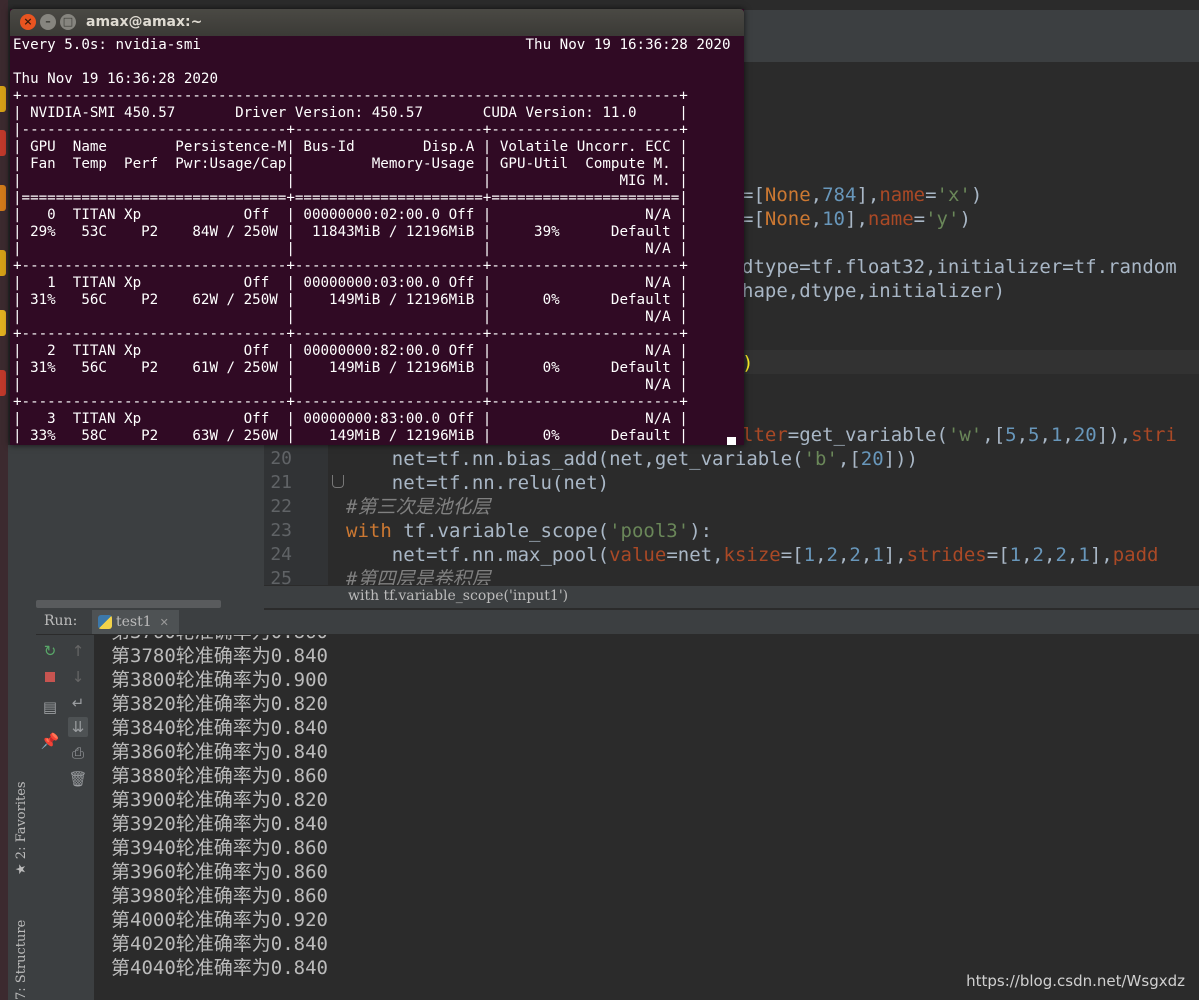 This screenshot has width=1199, height=1000. Describe the element at coordinates (839, 195) in the screenshot. I see `code-token: 784` at that location.